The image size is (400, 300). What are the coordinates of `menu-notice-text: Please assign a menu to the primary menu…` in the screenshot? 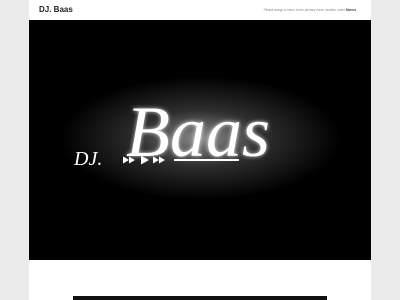 It's located at (304, 10).